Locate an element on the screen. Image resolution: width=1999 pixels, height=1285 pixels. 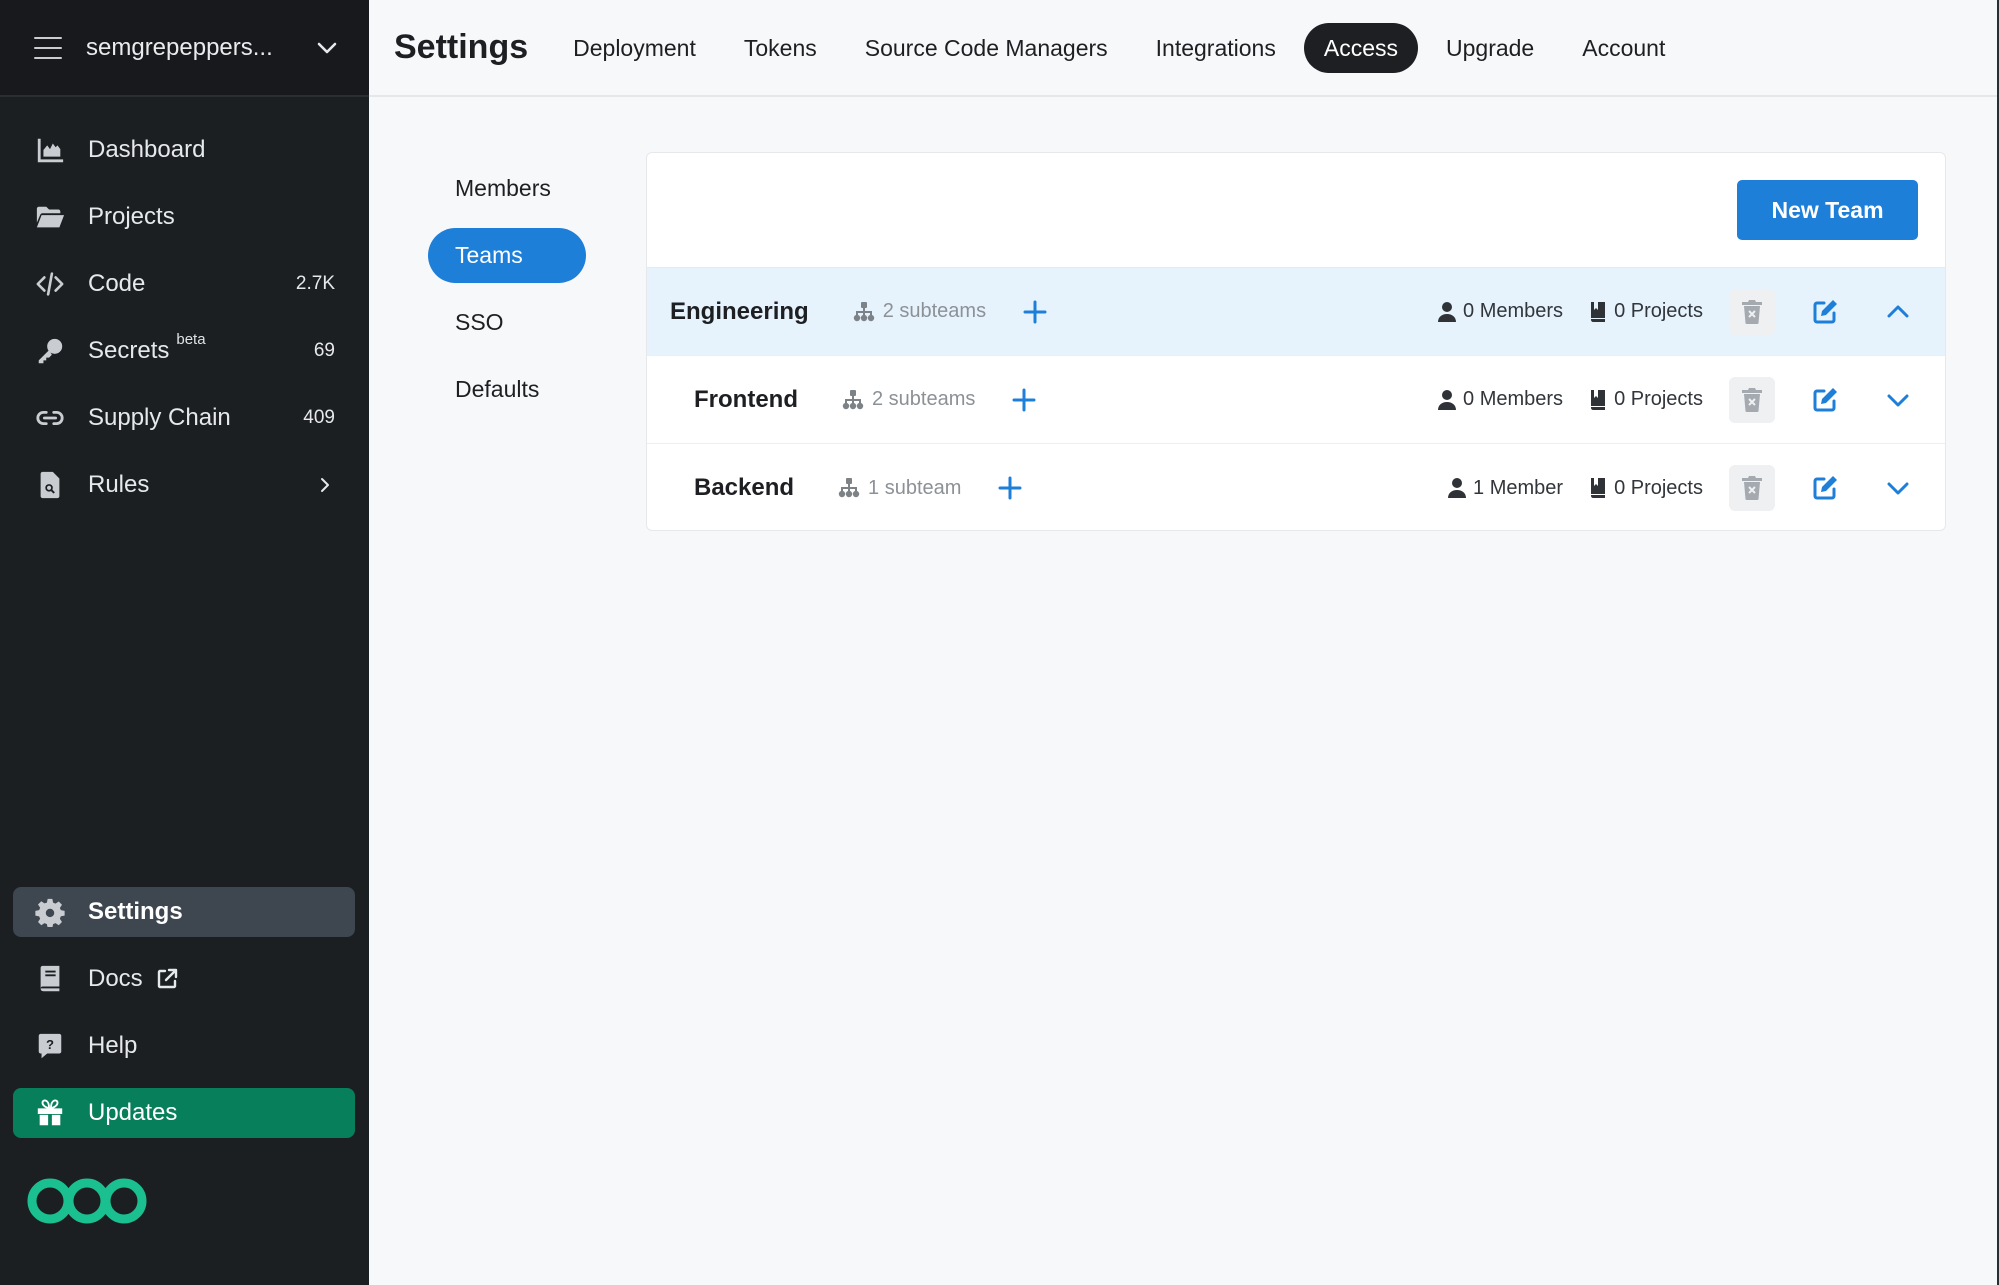
tab-tokens: Tokens is located at coordinates (780, 48).